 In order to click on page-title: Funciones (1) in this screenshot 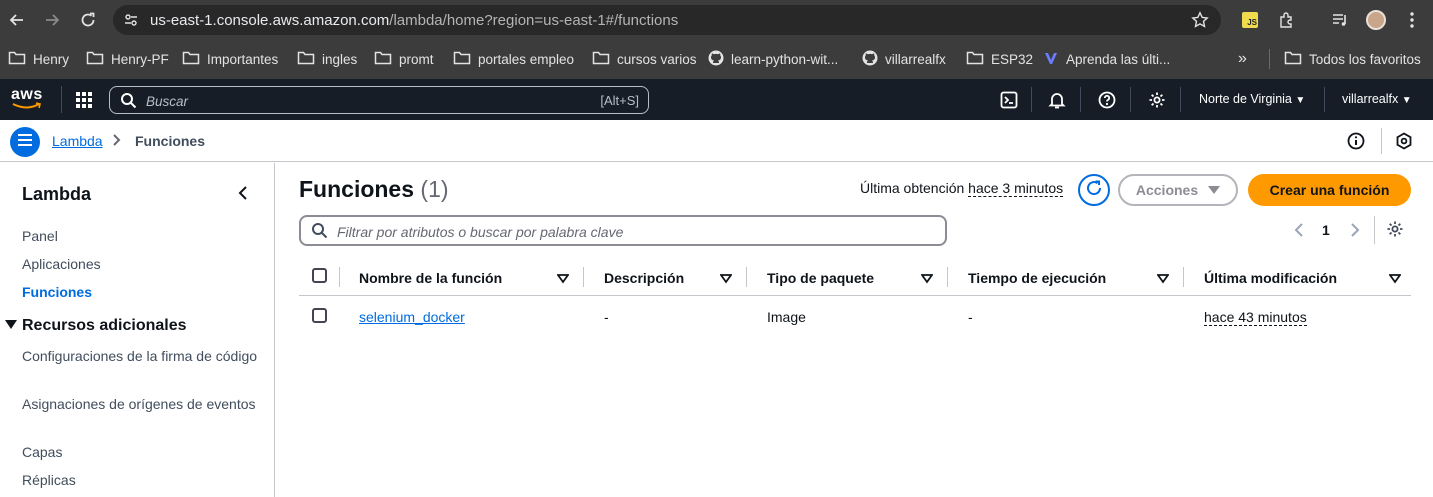, I will do `click(374, 189)`.